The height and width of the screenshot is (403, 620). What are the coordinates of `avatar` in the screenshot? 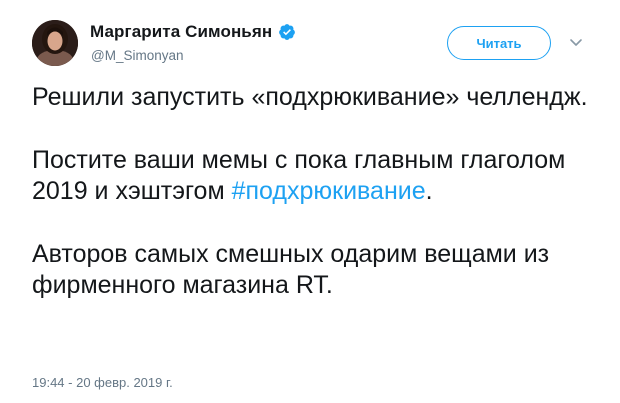 It's located at (55, 43).